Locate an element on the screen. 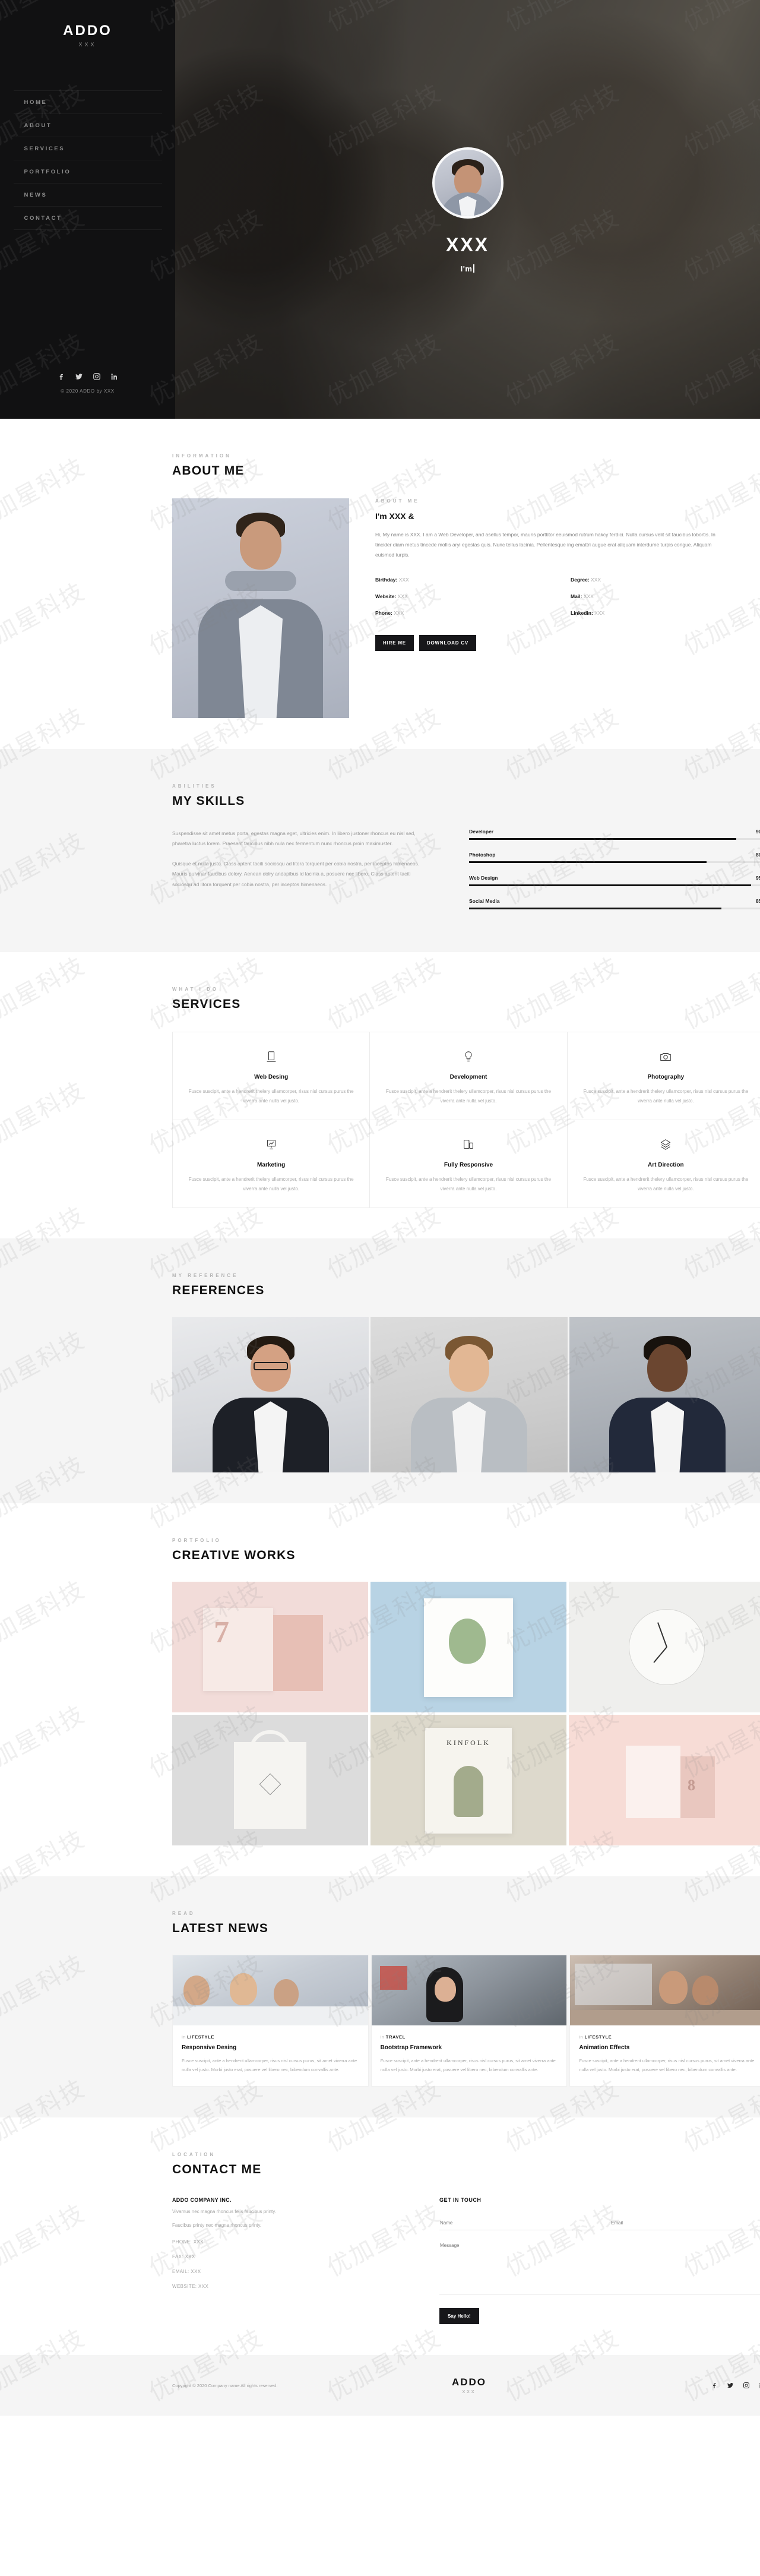 The image size is (760, 2576). news-card-title: Bootstrap Framework is located at coordinates (411, 2048).